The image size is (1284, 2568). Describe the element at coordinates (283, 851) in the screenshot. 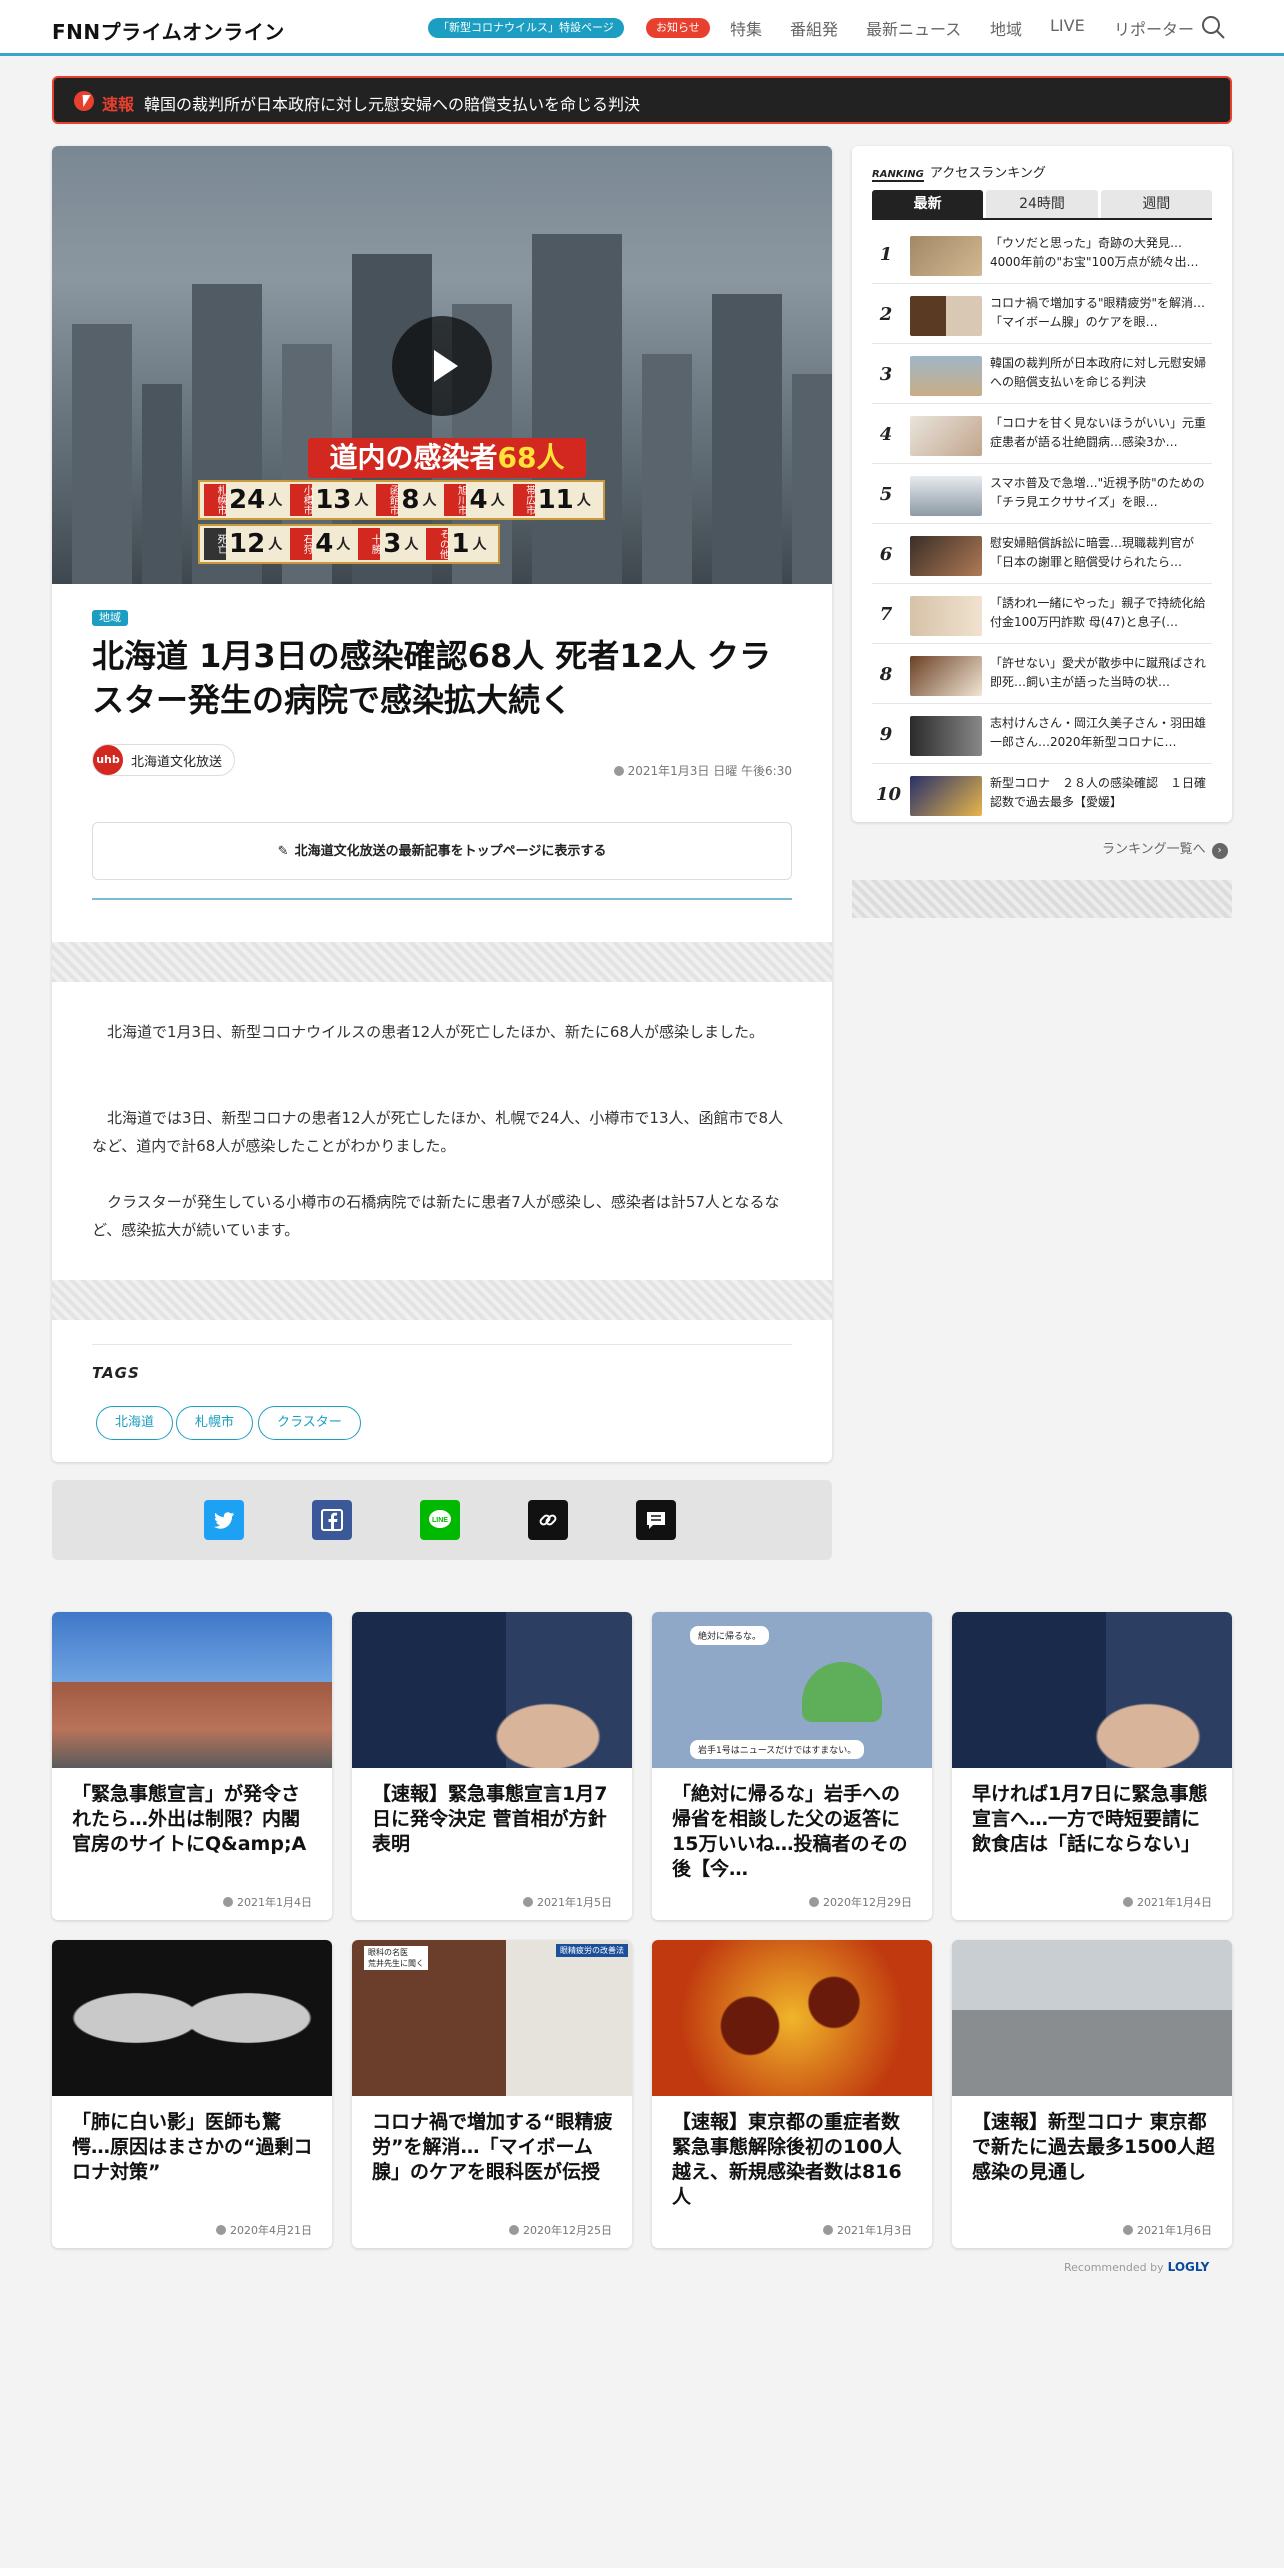

I see `pin-icon: ✎` at that location.